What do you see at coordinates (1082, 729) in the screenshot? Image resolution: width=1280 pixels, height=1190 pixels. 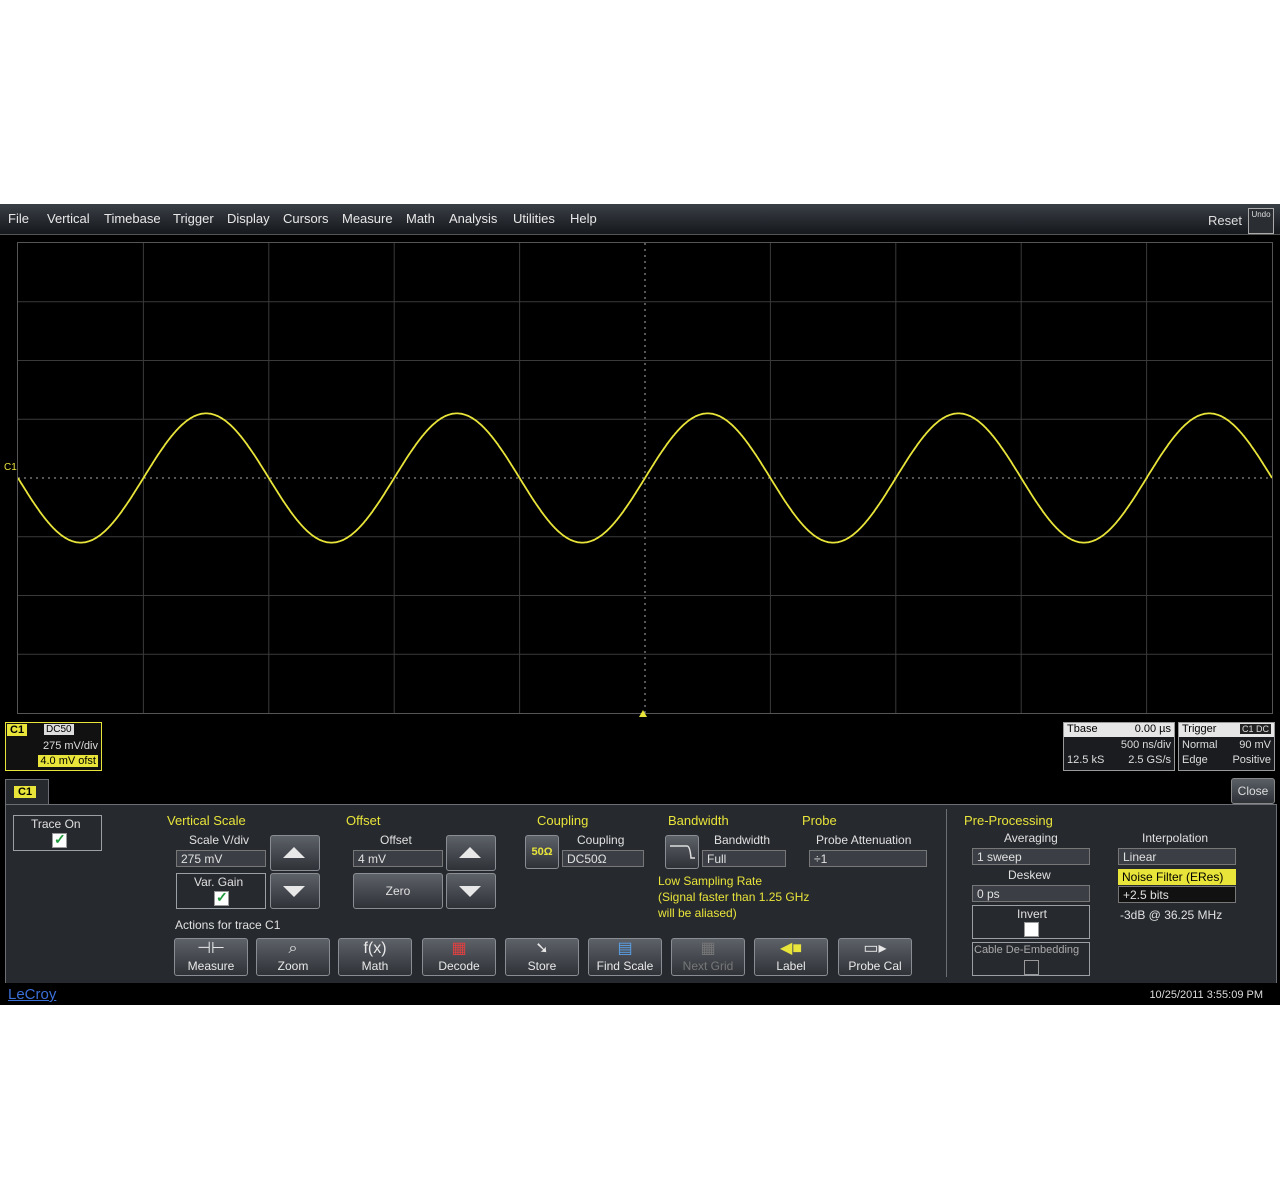 I see `timebase-title: Tbase` at bounding box center [1082, 729].